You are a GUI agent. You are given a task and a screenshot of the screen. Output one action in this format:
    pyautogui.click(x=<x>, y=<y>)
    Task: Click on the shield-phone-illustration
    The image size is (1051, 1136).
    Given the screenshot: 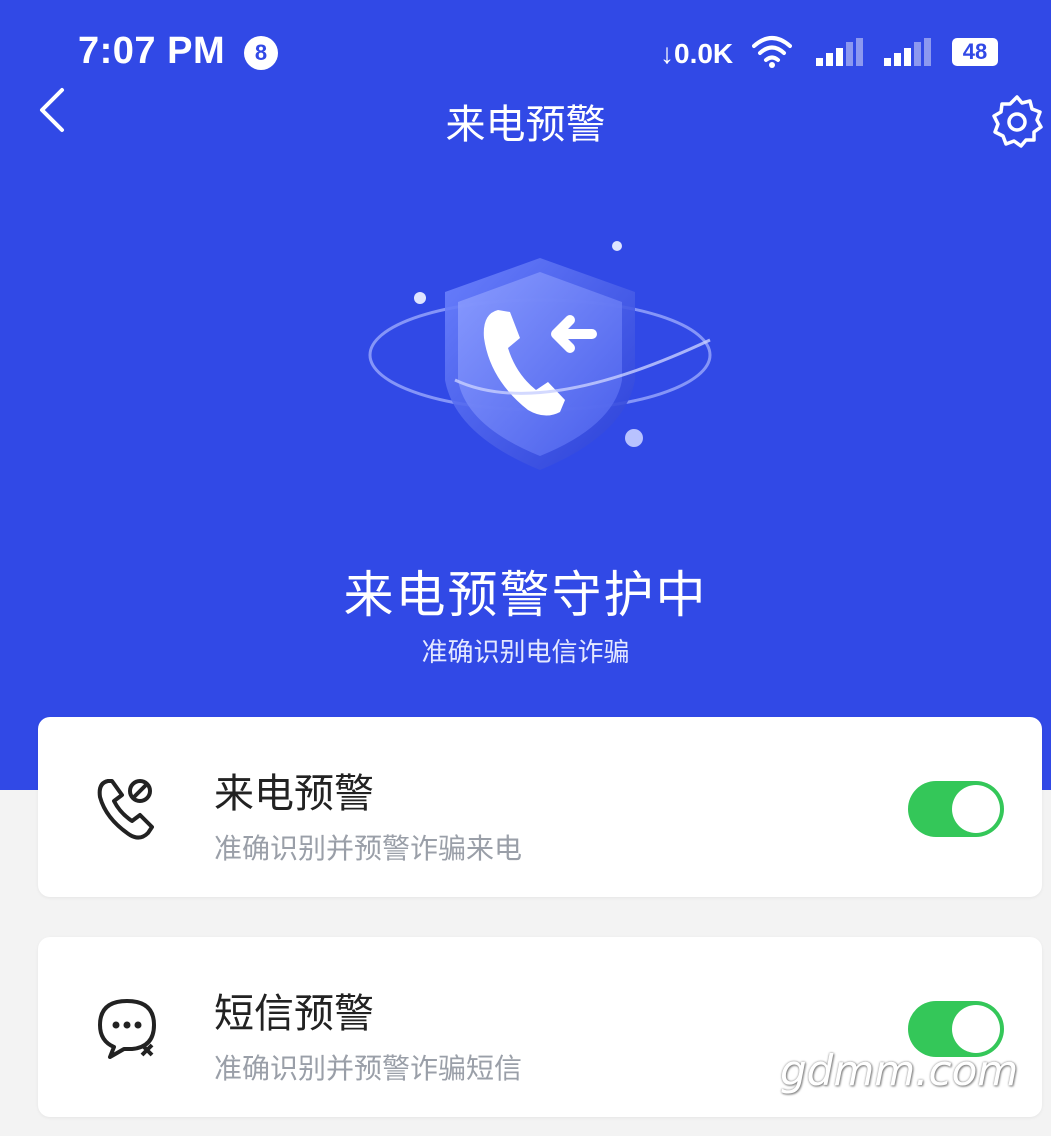 What is the action you would take?
    pyautogui.click(x=540, y=355)
    